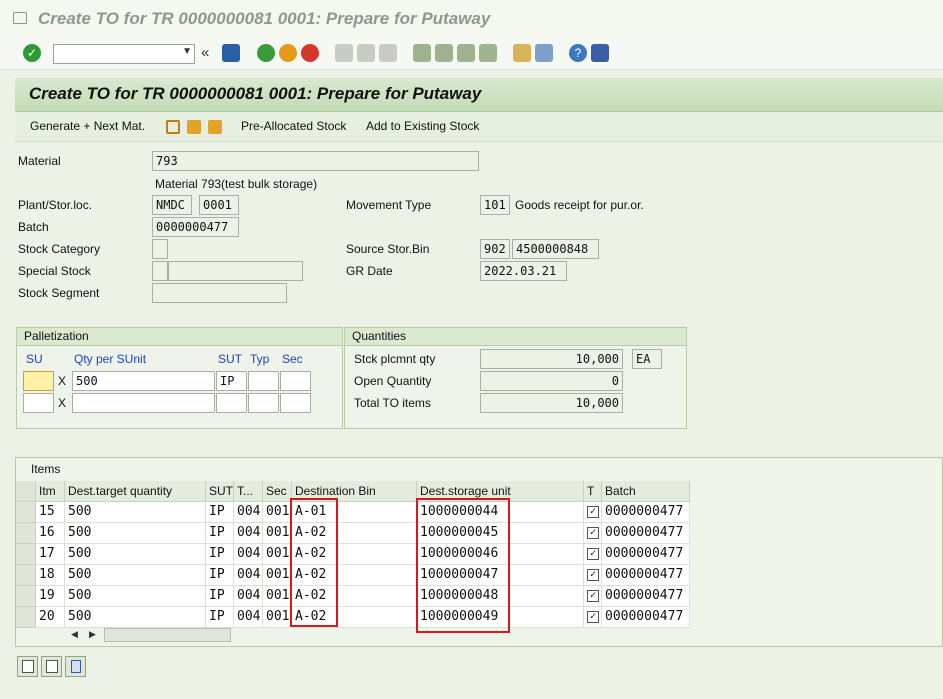 The image size is (943, 699). Describe the element at coordinates (27, 666) in the screenshot. I see `select-all-button` at that location.